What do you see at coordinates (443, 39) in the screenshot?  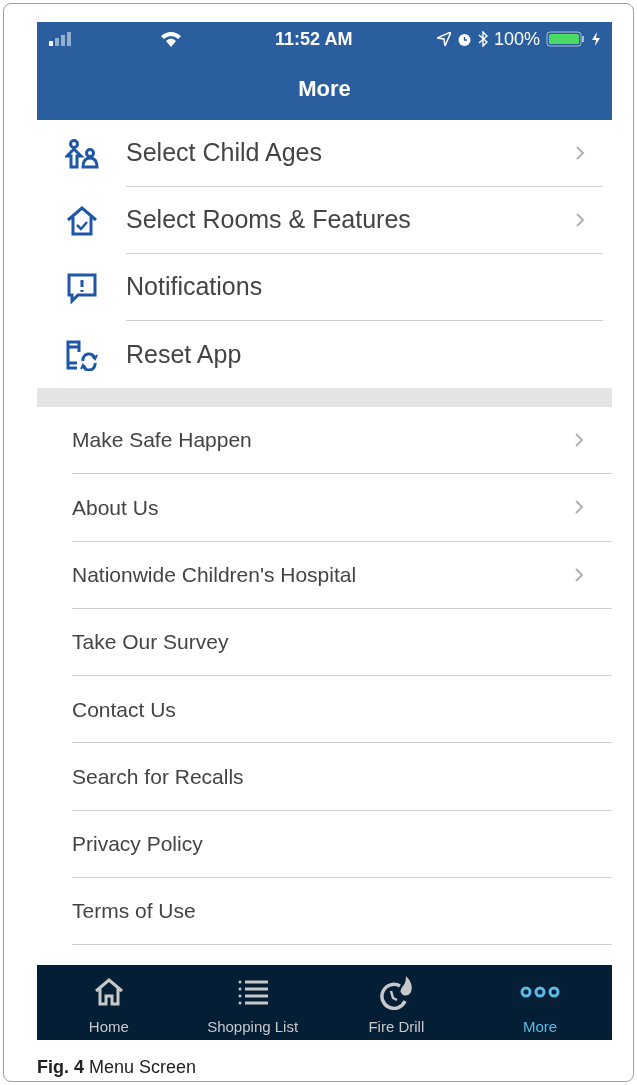 I see `location-icon` at bounding box center [443, 39].